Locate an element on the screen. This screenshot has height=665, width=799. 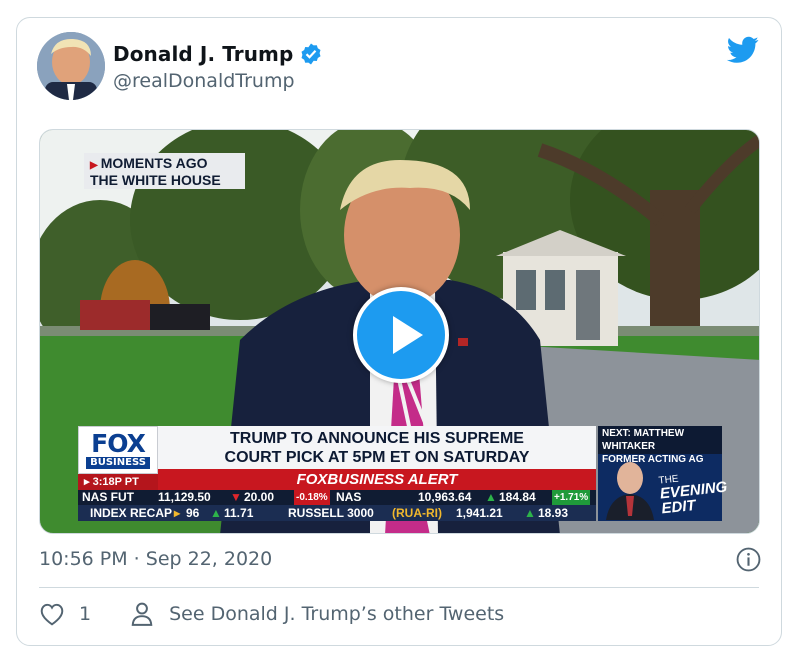
tweet-actions: 1 See Donald J. Trump’s other Tweets is located at coordinates (271, 614).